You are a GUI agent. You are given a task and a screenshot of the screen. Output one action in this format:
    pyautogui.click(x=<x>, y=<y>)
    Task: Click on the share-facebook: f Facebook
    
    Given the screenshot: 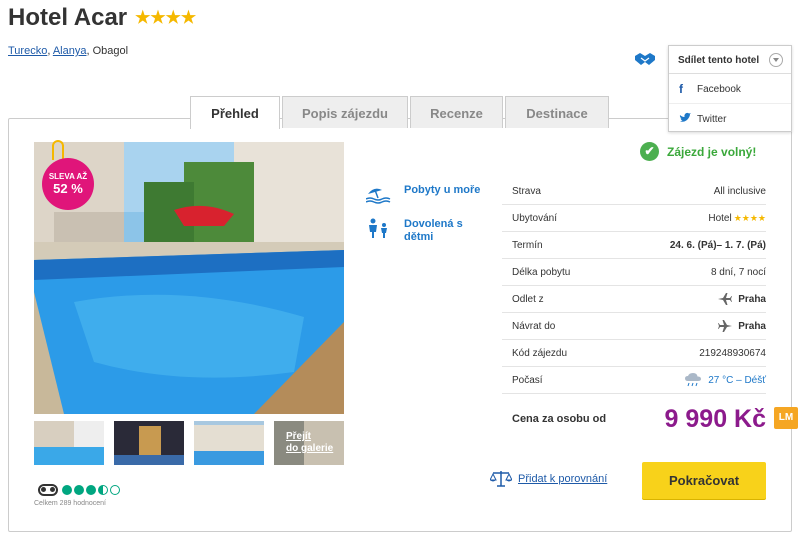 What is the action you would take?
    pyautogui.click(x=730, y=88)
    